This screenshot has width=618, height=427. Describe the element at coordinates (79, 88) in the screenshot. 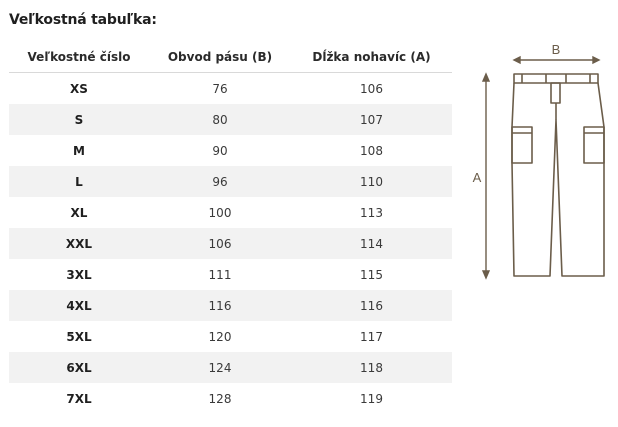

I see `size-cell: XS` at that location.